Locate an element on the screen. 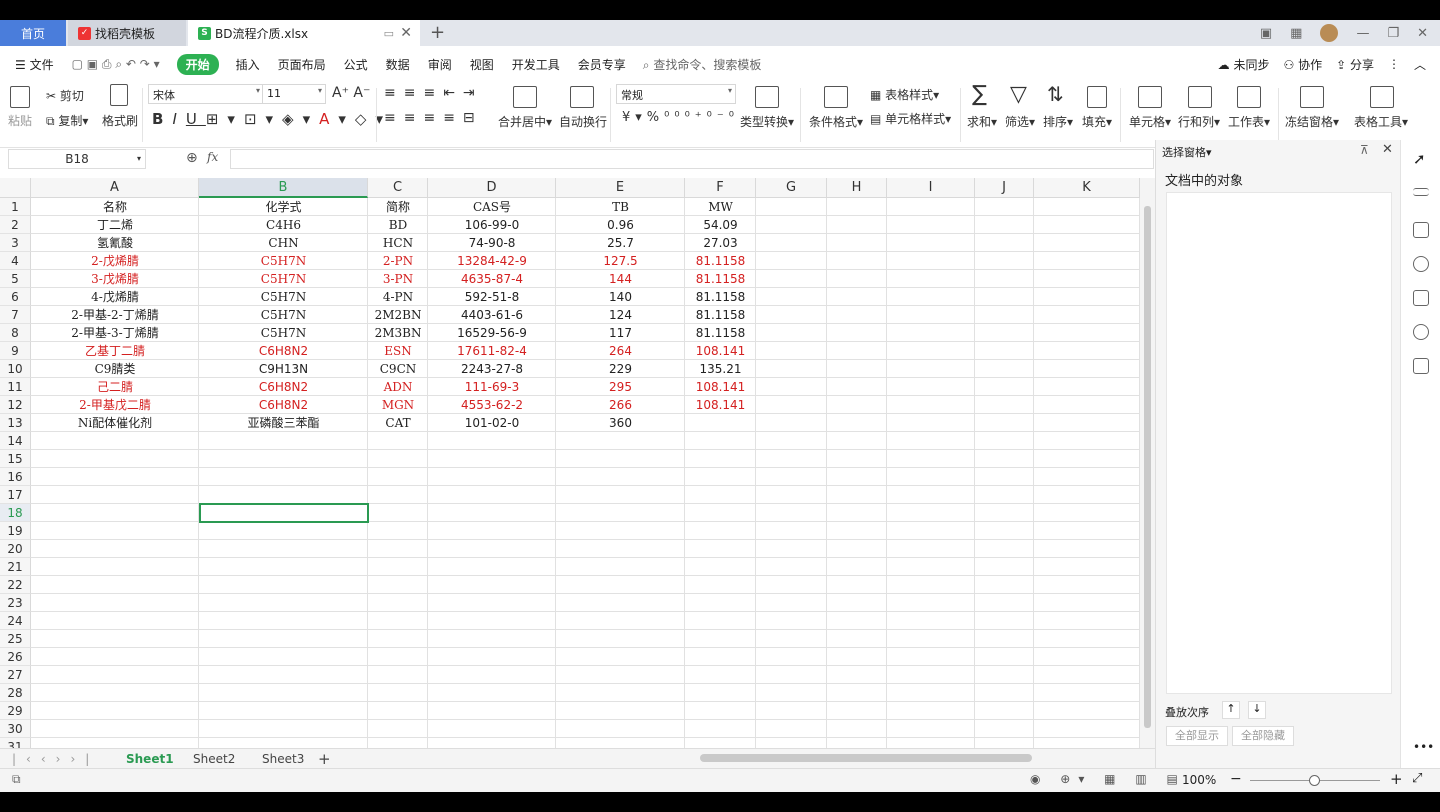 Image resolution: width=1440 pixels, height=812 pixels. cell-D2: 106-99-0 is located at coordinates (492, 225).